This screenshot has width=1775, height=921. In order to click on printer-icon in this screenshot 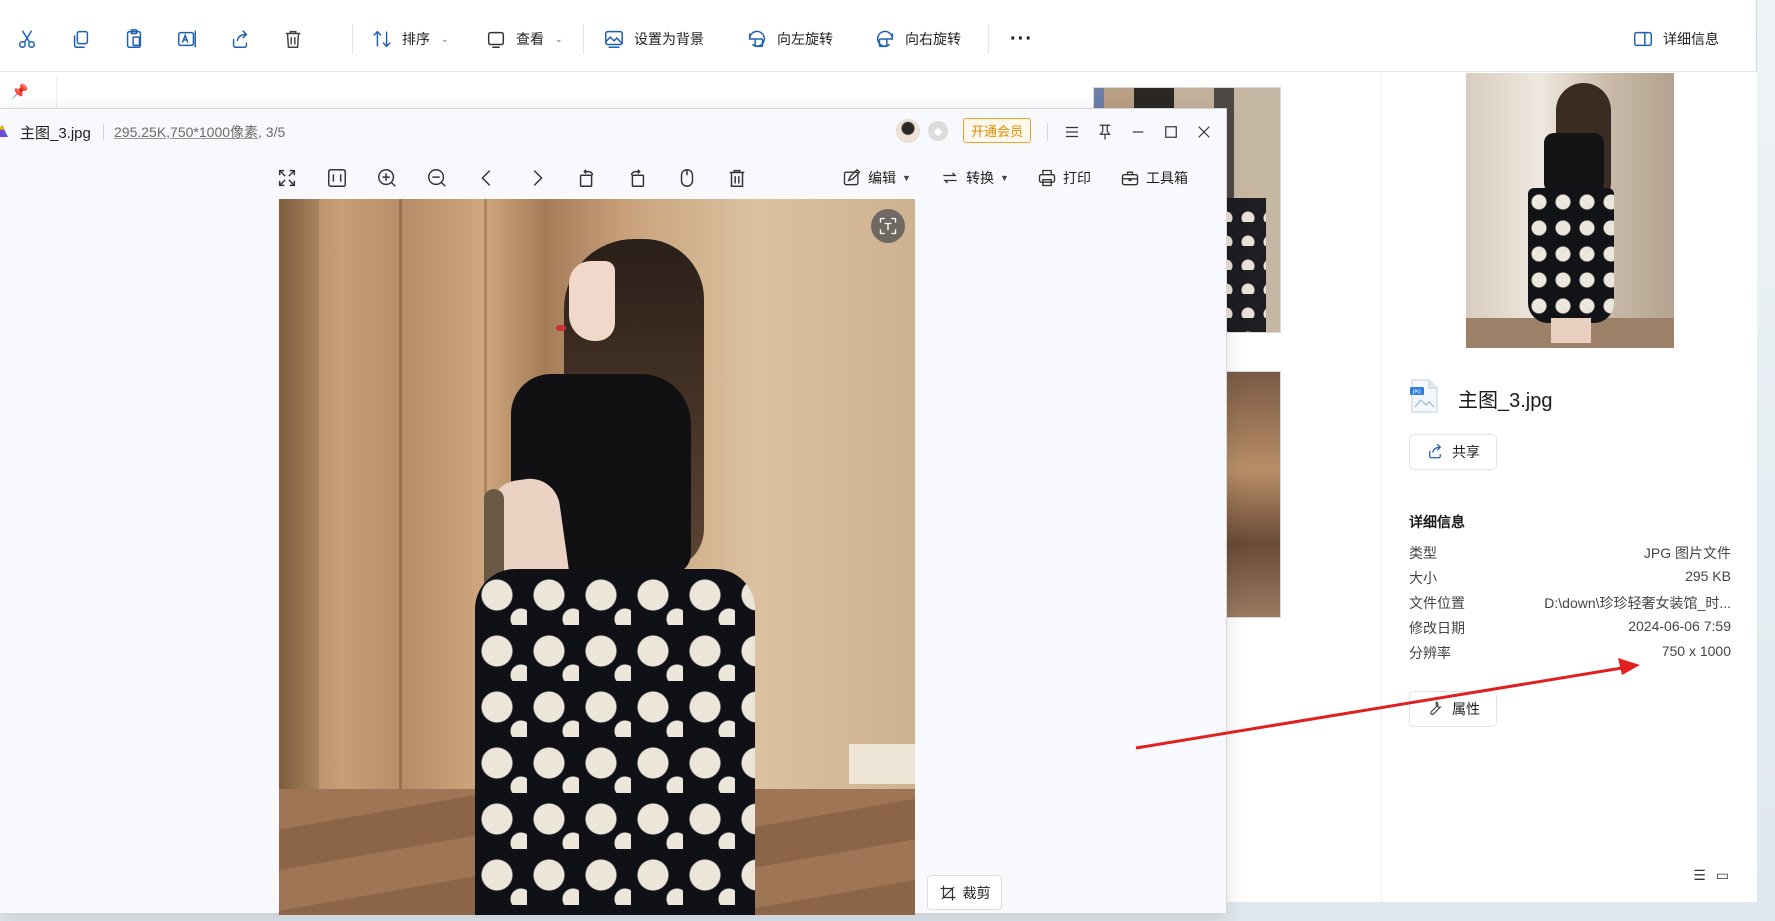, I will do `click(1047, 178)`.